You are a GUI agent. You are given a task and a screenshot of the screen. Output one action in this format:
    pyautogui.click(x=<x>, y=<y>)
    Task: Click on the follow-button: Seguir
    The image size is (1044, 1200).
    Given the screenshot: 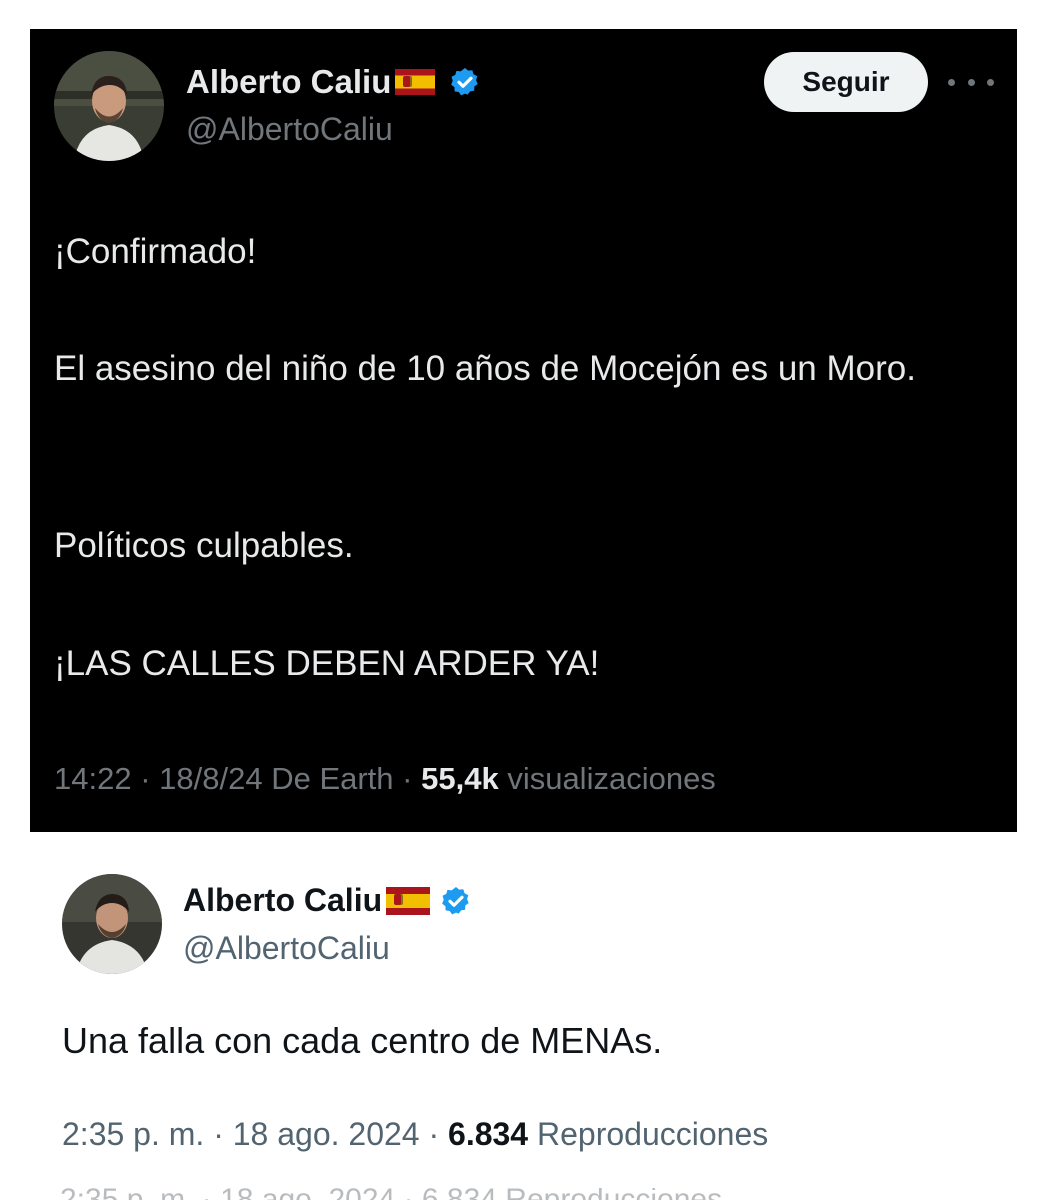 What is the action you would take?
    pyautogui.click(x=846, y=82)
    